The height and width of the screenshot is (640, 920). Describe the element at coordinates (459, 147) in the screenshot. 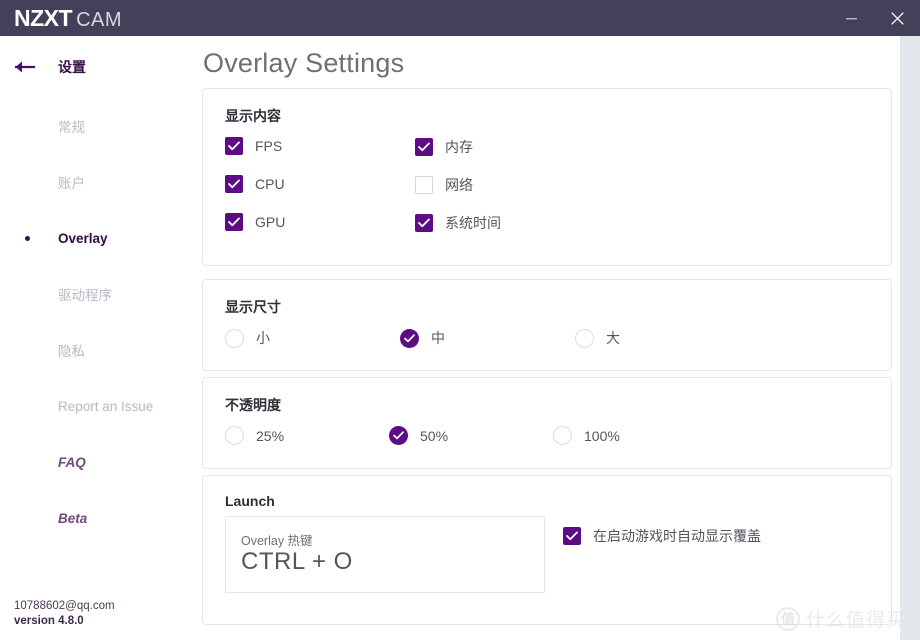

I see `checkbox-label: 内存` at that location.